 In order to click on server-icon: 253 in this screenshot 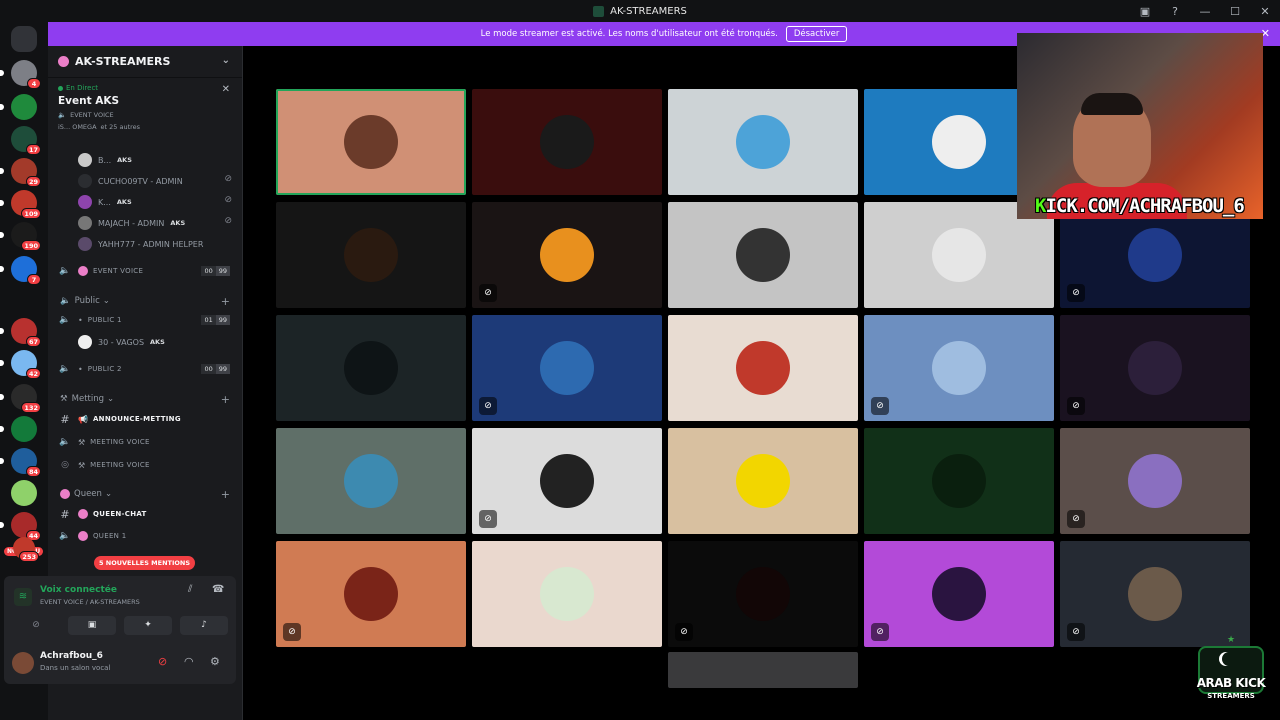, I will do `click(26, 549)`.